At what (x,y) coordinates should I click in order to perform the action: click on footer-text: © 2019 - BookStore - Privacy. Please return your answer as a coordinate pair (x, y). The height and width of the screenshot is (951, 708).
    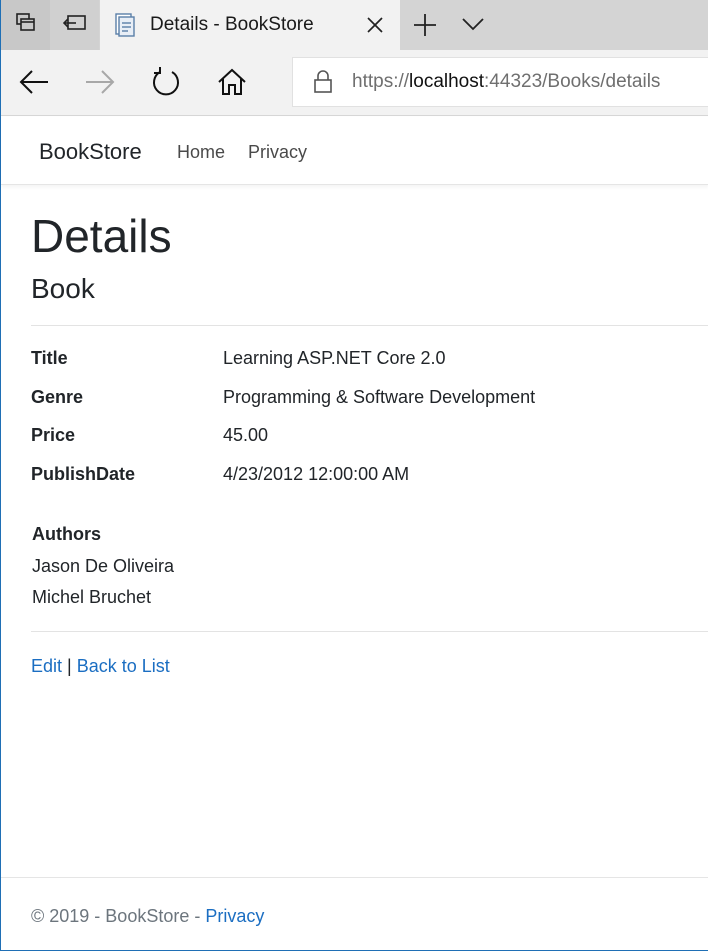
    Looking at the image, I should click on (147, 916).